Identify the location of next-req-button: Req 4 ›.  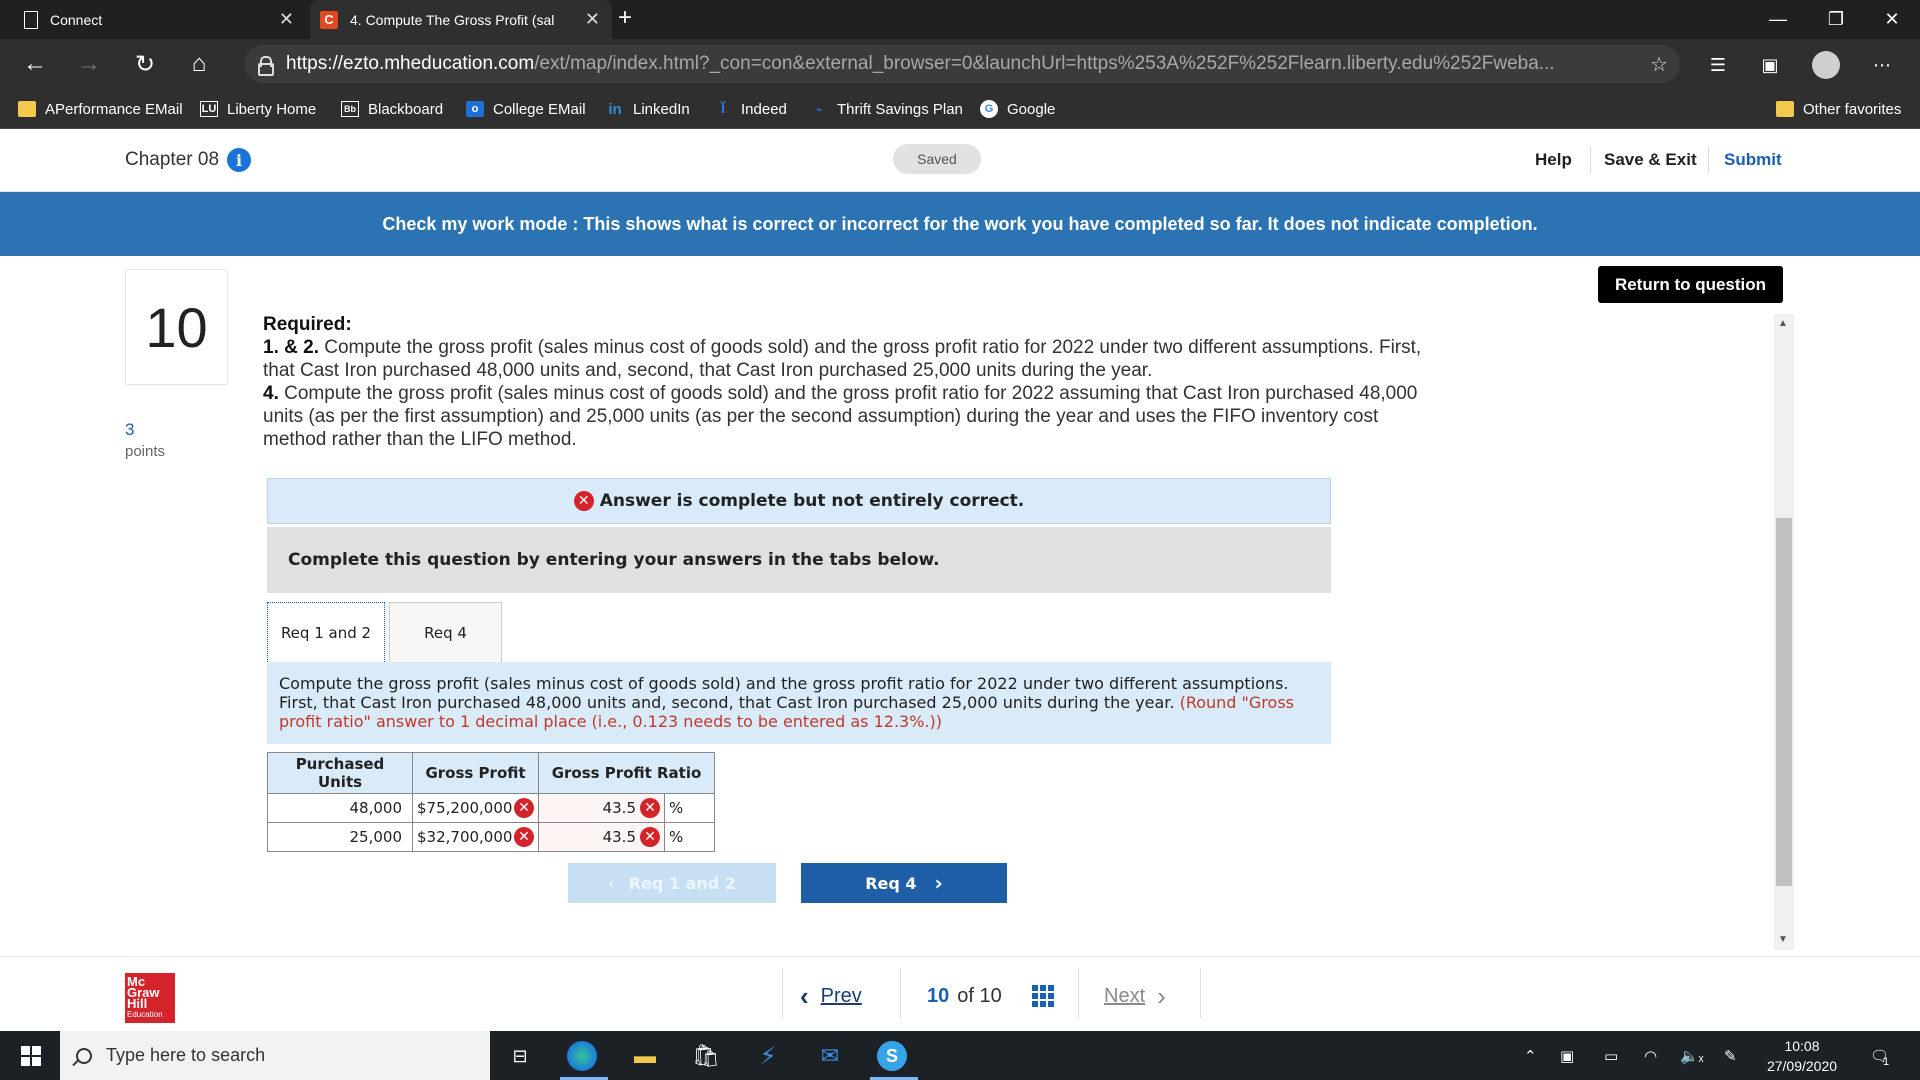
(904, 883).